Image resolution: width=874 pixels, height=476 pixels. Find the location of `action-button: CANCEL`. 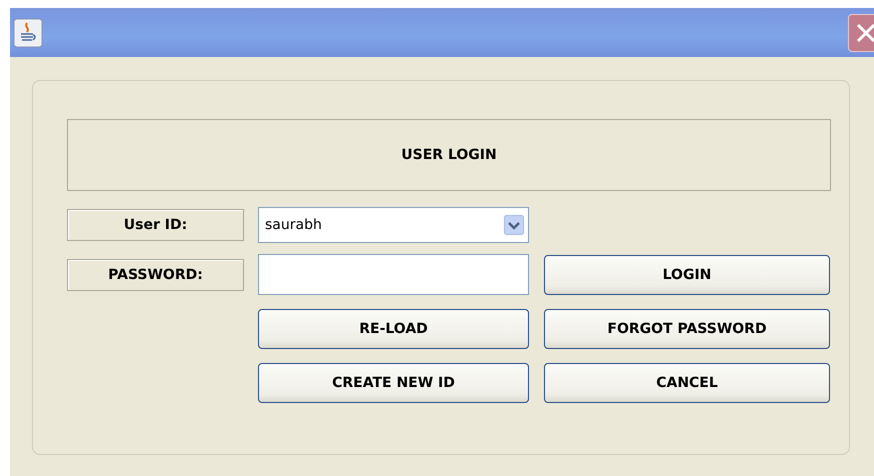

action-button: CANCEL is located at coordinates (687, 382).